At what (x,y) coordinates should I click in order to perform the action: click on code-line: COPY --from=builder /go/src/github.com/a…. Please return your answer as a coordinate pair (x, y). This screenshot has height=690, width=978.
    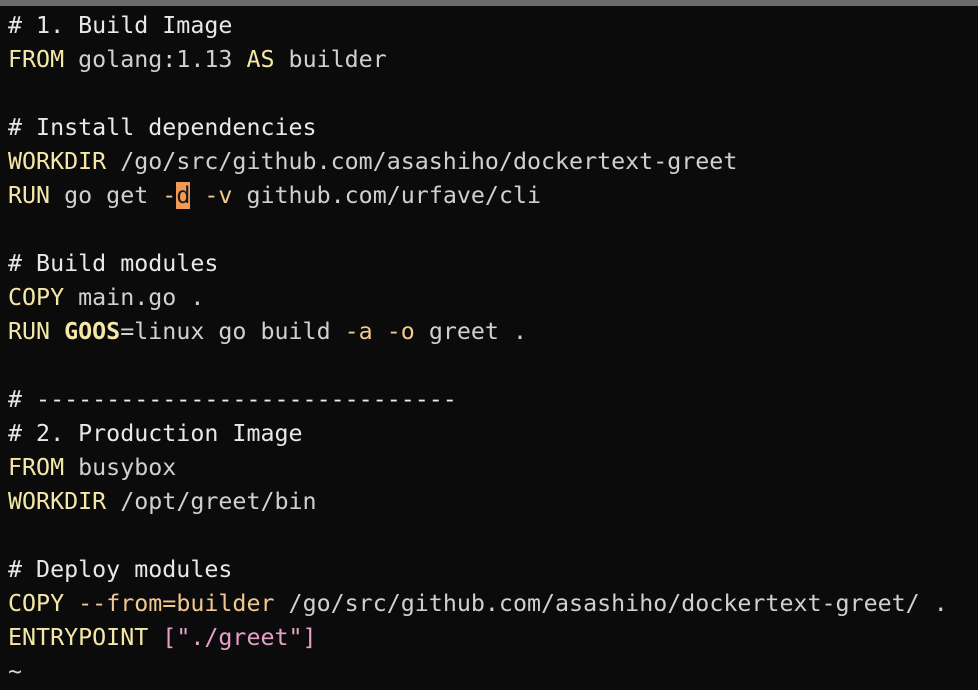
    Looking at the image, I should click on (478, 604).